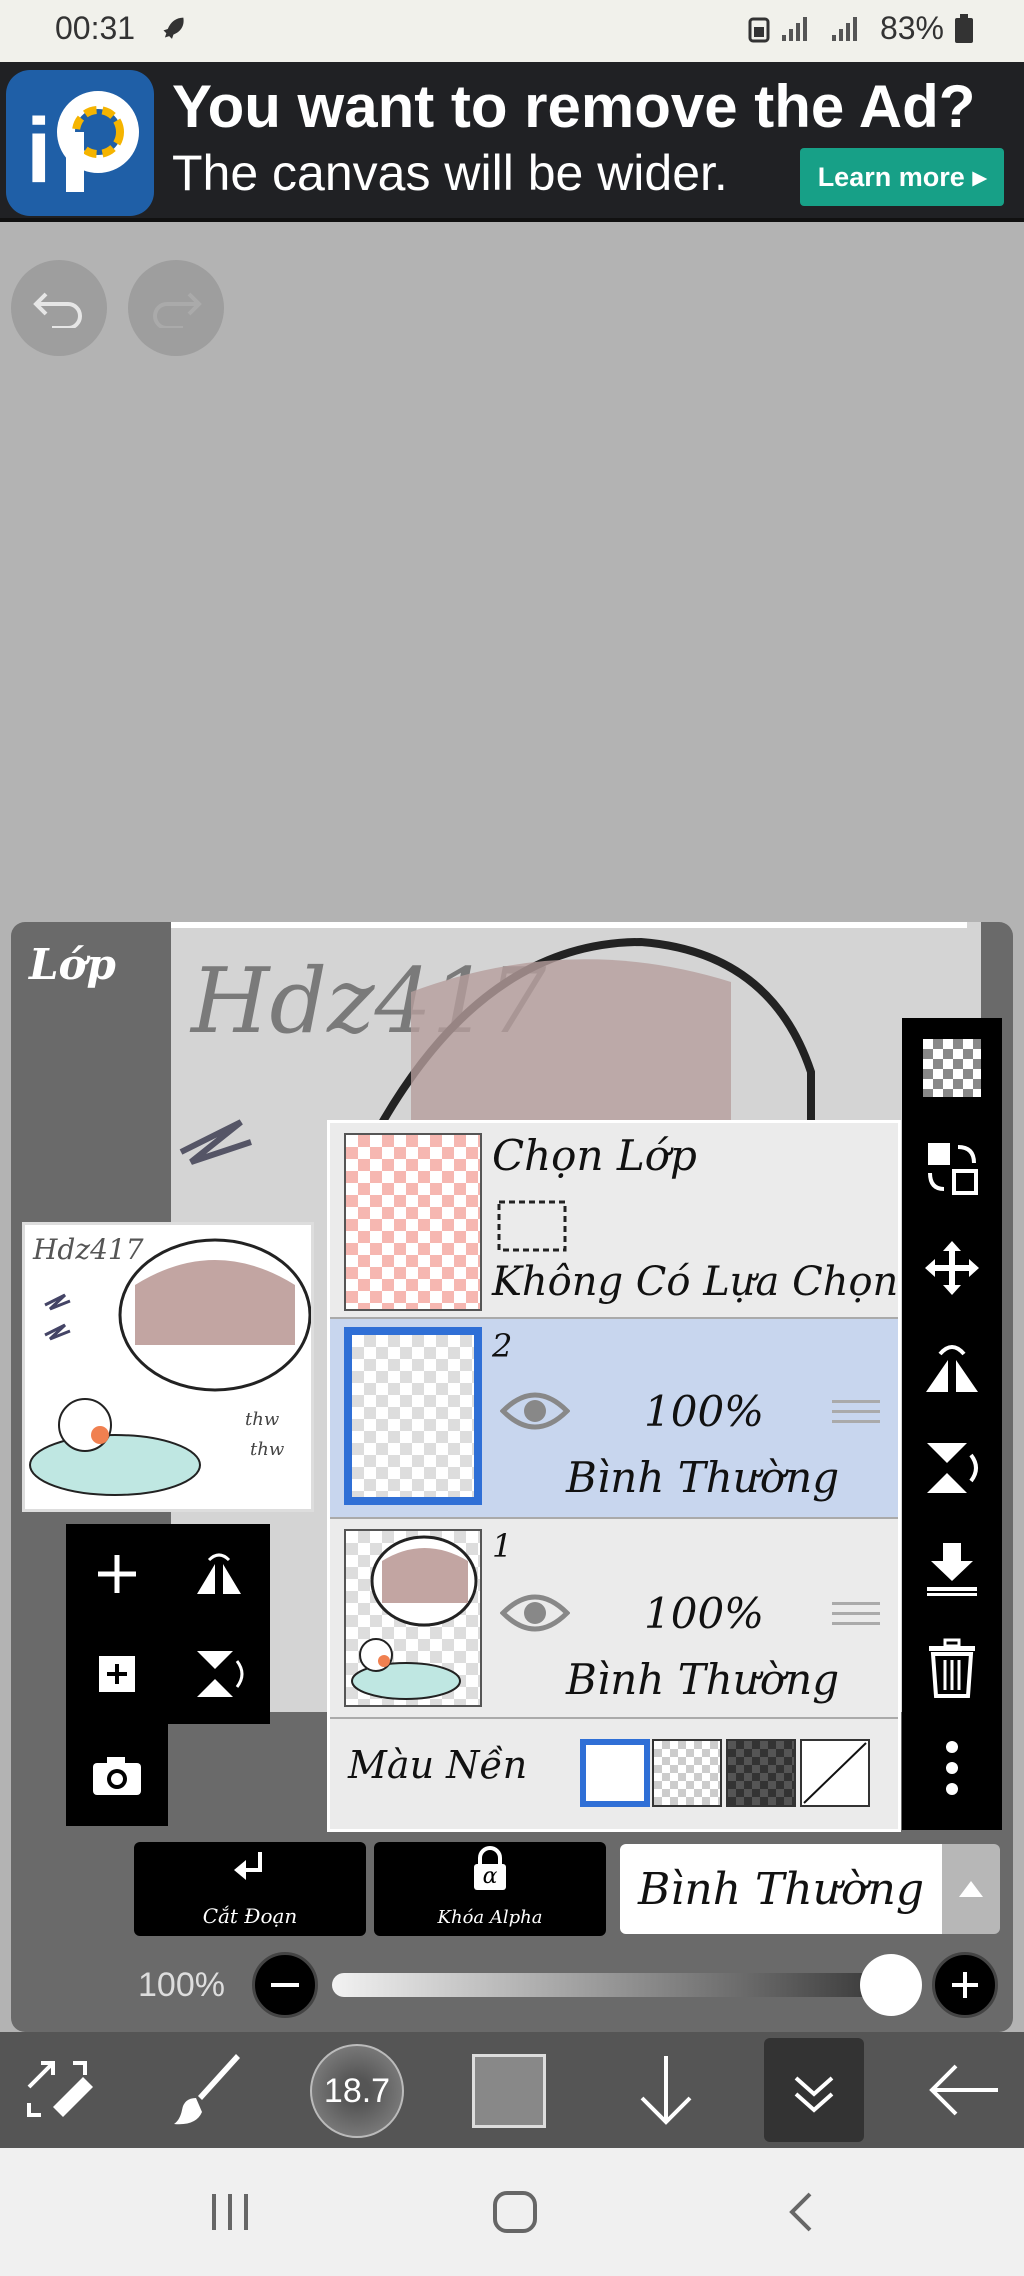  I want to click on alpha-lock-button: α Khóa Alpha, so click(490, 1889).